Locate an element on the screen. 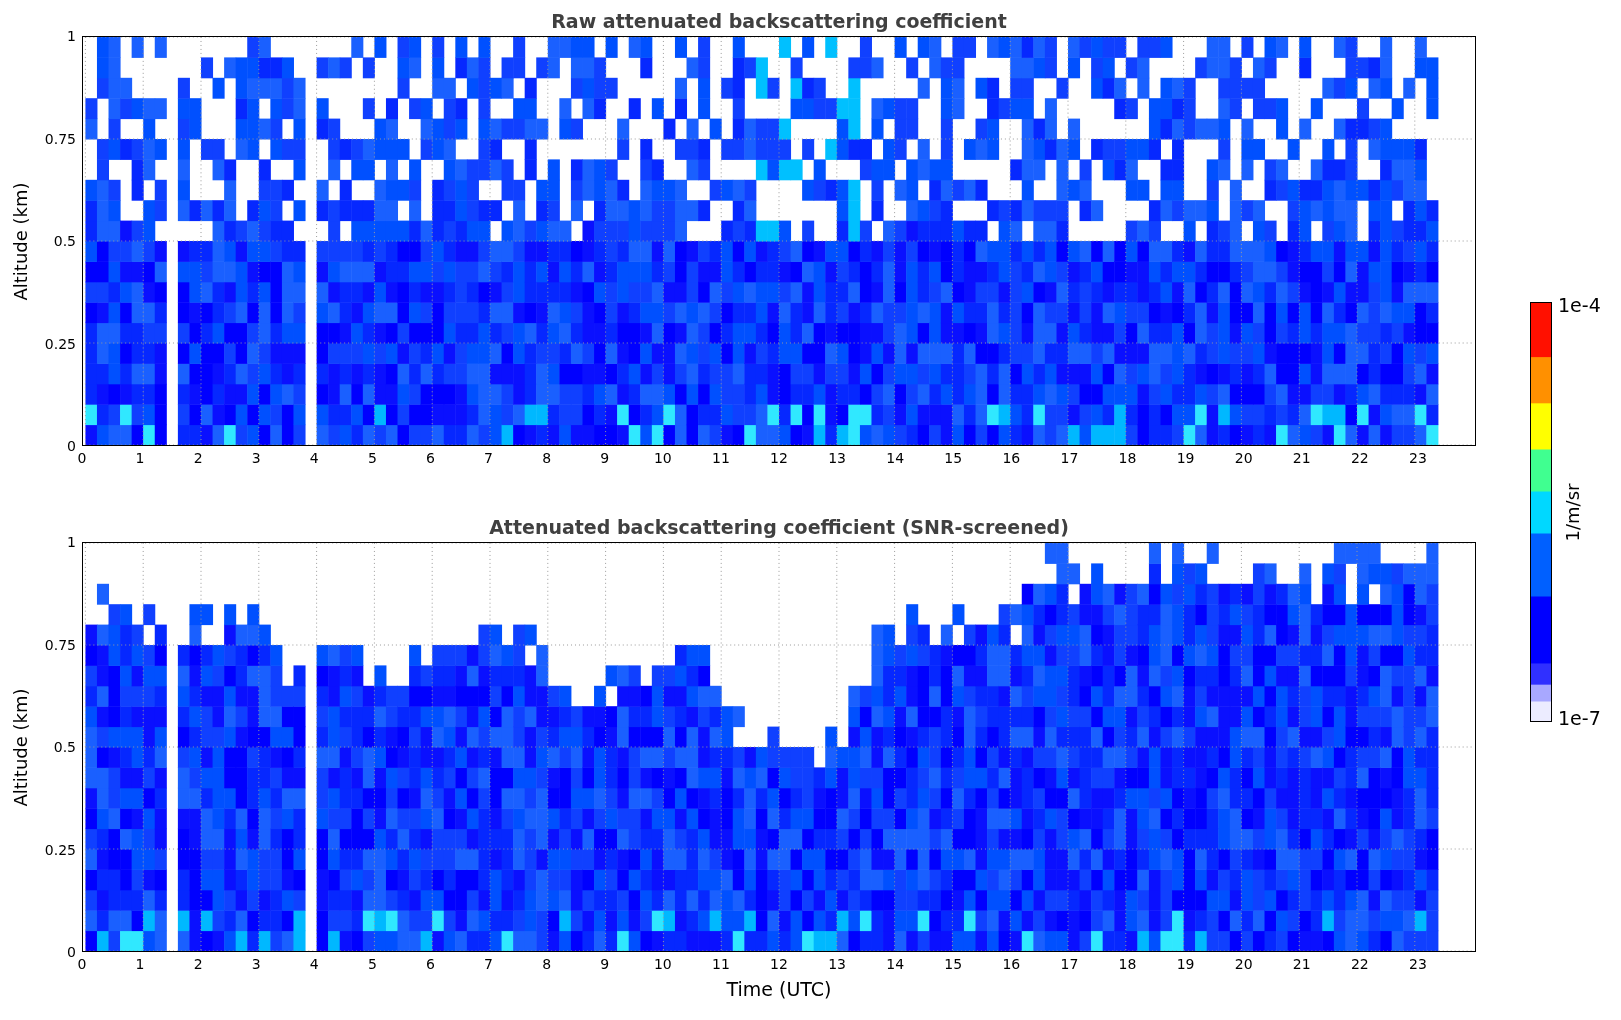  colorbar-max-label: 1e-4 is located at coordinates (1579, 305).